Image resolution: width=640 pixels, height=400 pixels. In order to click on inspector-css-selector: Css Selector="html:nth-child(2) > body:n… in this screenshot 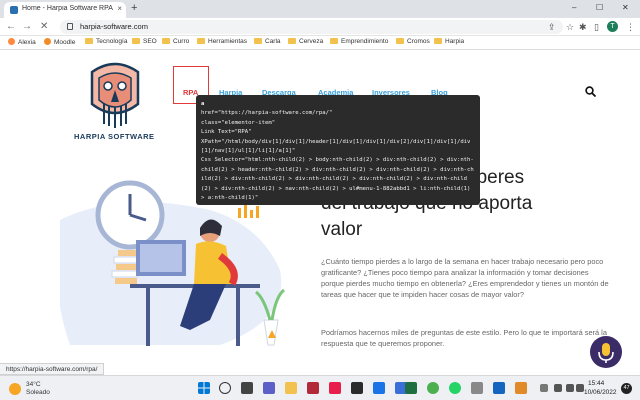, I will do `click(337, 179)`.